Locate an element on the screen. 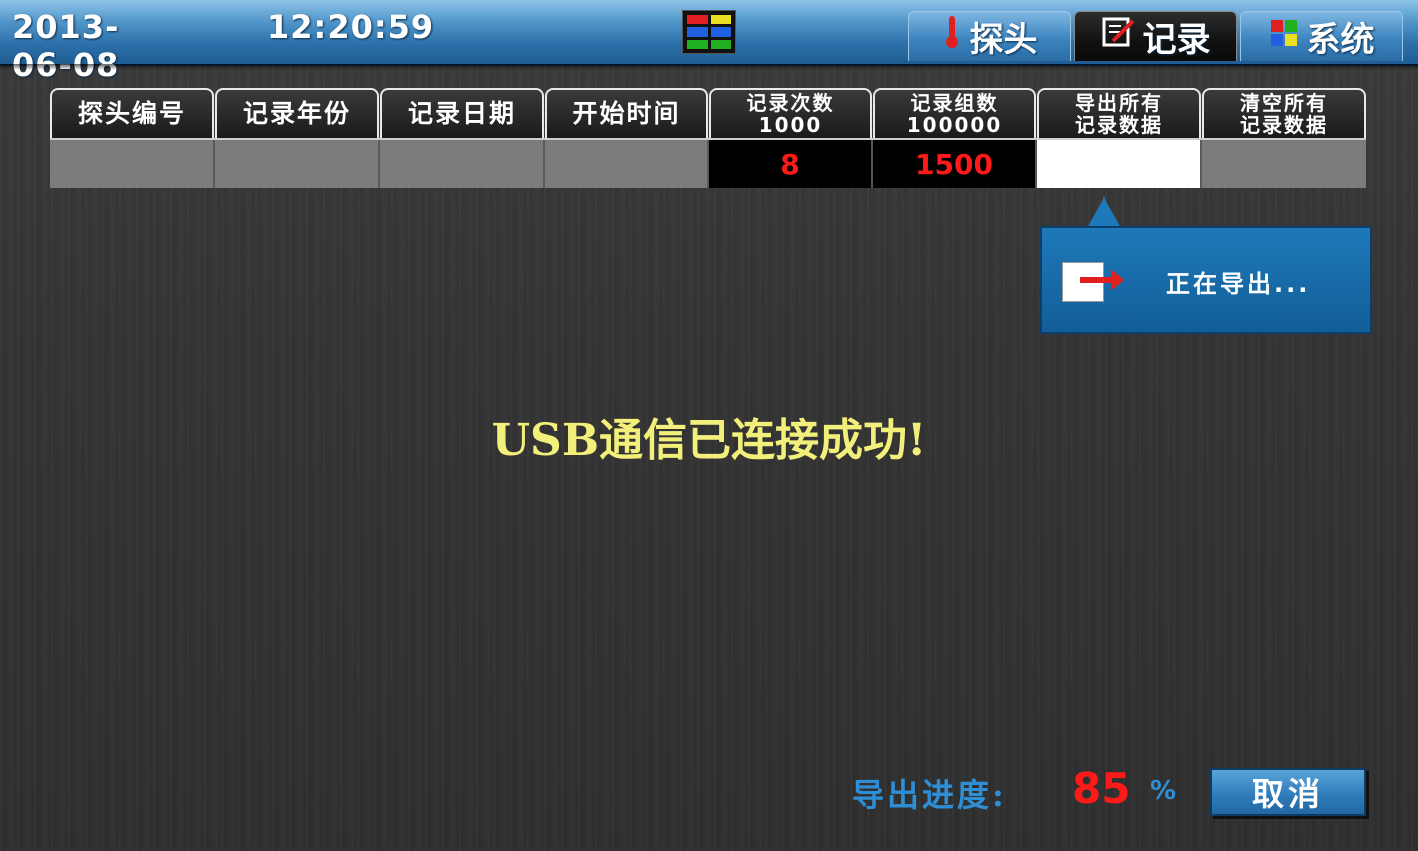 This screenshot has width=1418, height=851. export-progress-value: 85 is located at coordinates (1101, 788).